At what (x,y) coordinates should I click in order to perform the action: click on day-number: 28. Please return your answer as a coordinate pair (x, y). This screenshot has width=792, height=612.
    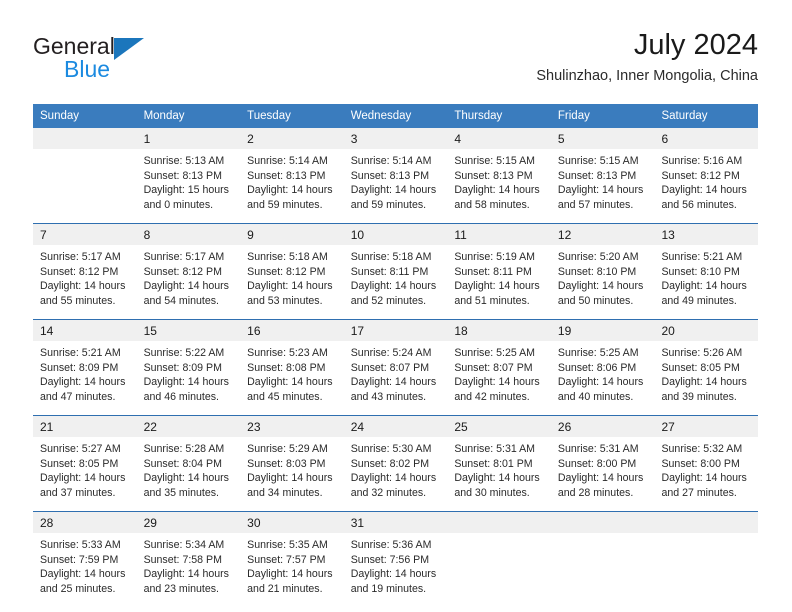
    Looking at the image, I should click on (85, 522).